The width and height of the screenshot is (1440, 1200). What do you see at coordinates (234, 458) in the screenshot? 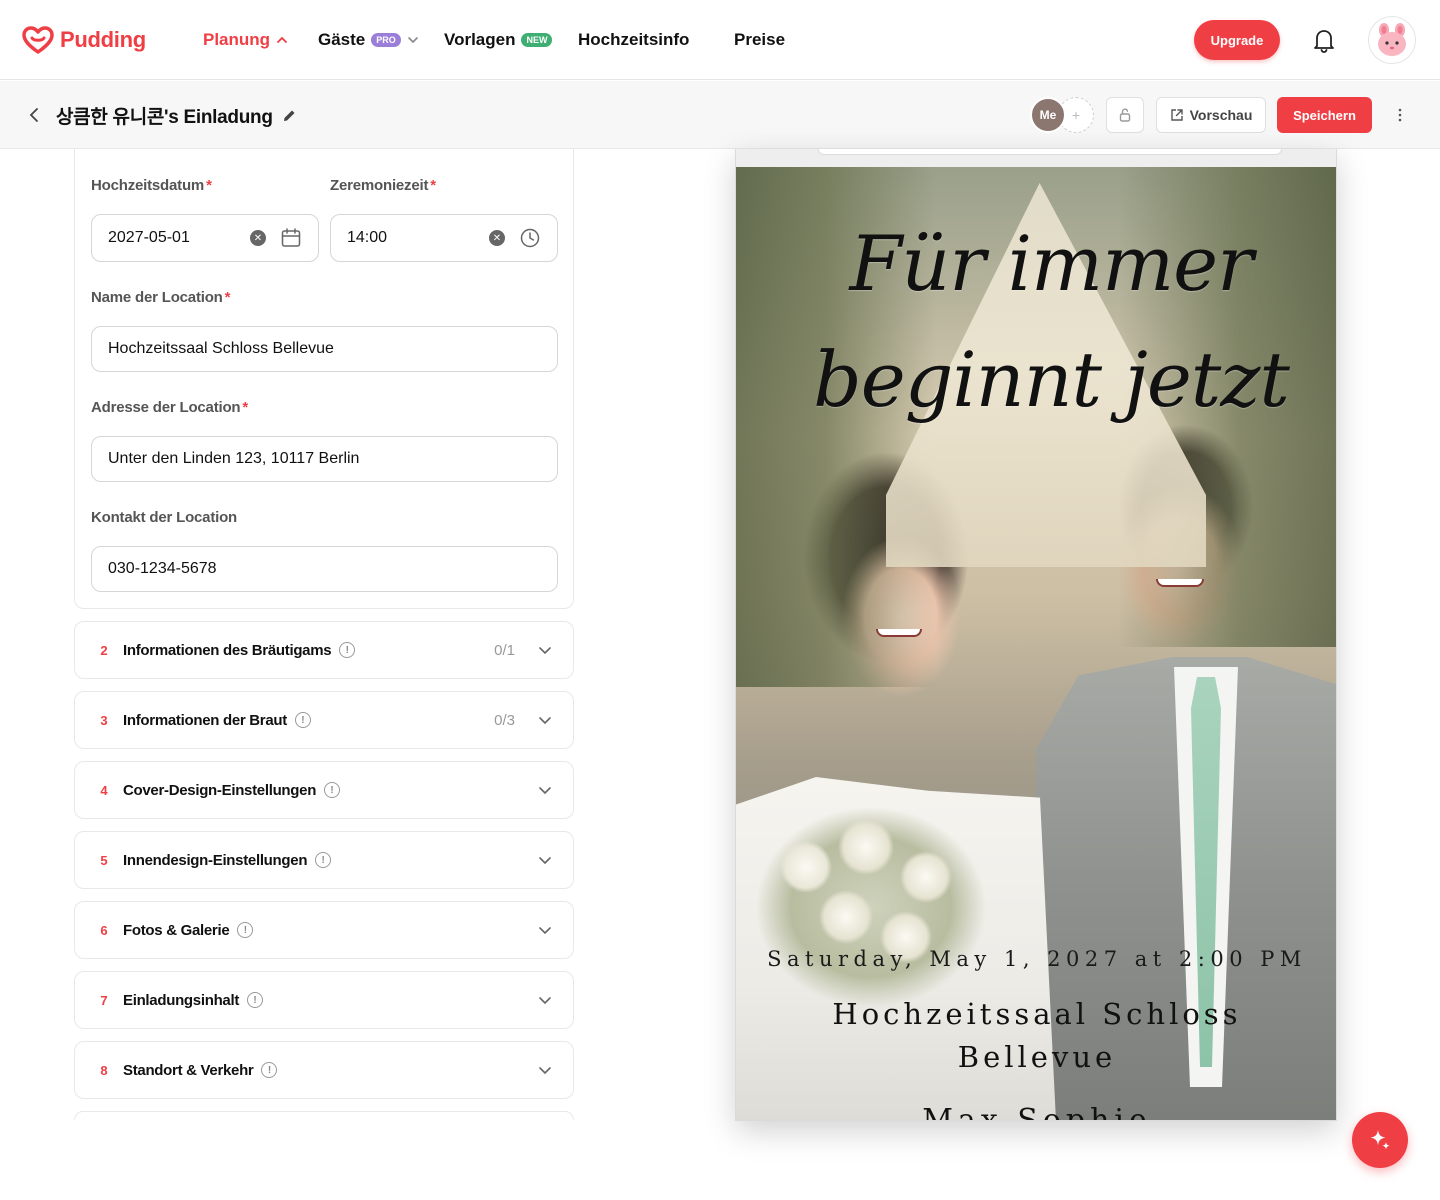
I see `location-address-value: Unter den Linden 123, 10117 Berlin` at bounding box center [234, 458].